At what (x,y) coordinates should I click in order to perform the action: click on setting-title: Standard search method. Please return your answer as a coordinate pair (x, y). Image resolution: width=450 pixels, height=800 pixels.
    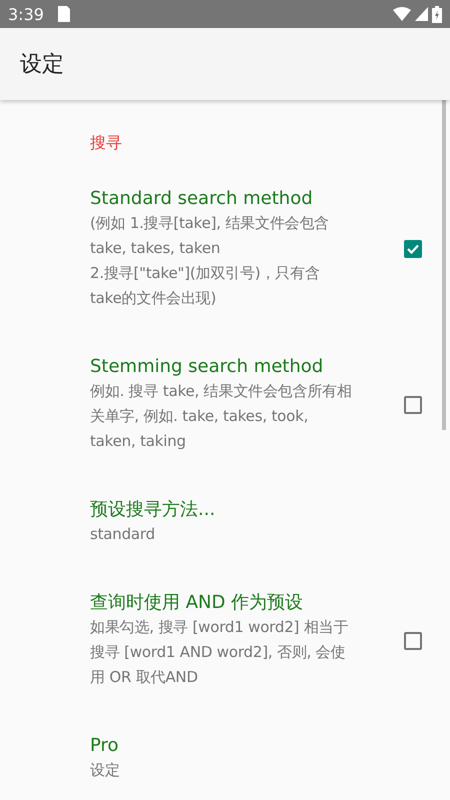
    Looking at the image, I should click on (247, 199).